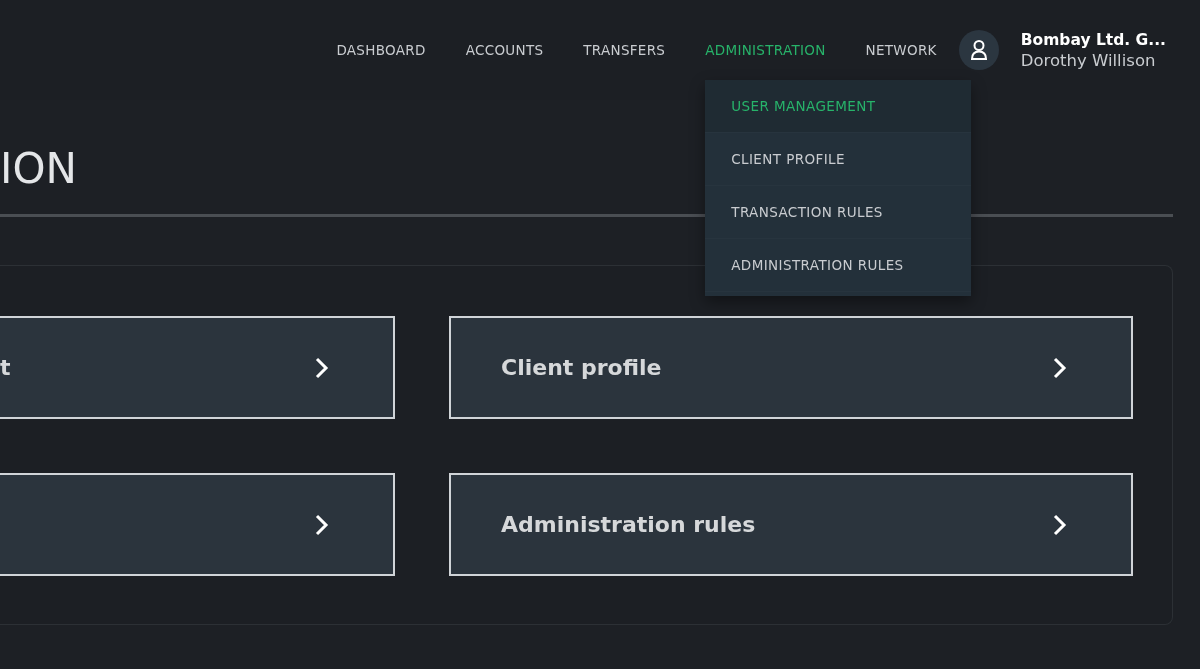  I want to click on card-link: Client profile, so click(791, 367).